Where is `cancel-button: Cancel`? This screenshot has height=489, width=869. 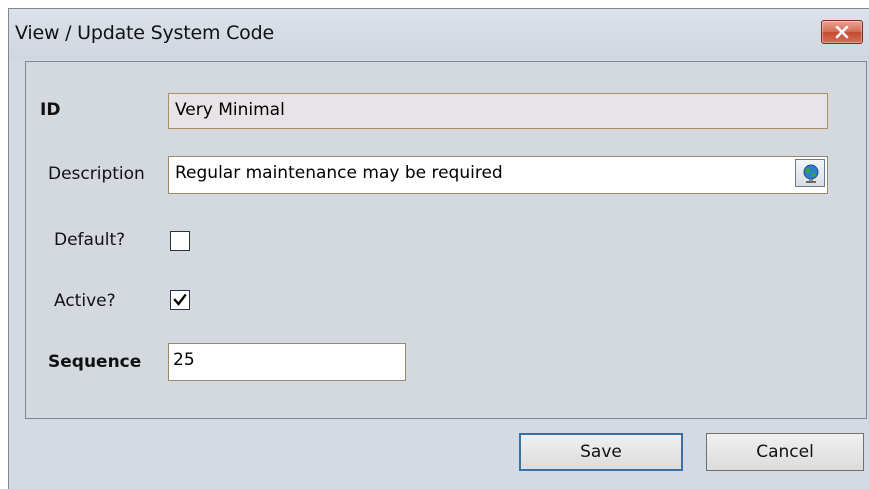
cancel-button: Cancel is located at coordinates (785, 452).